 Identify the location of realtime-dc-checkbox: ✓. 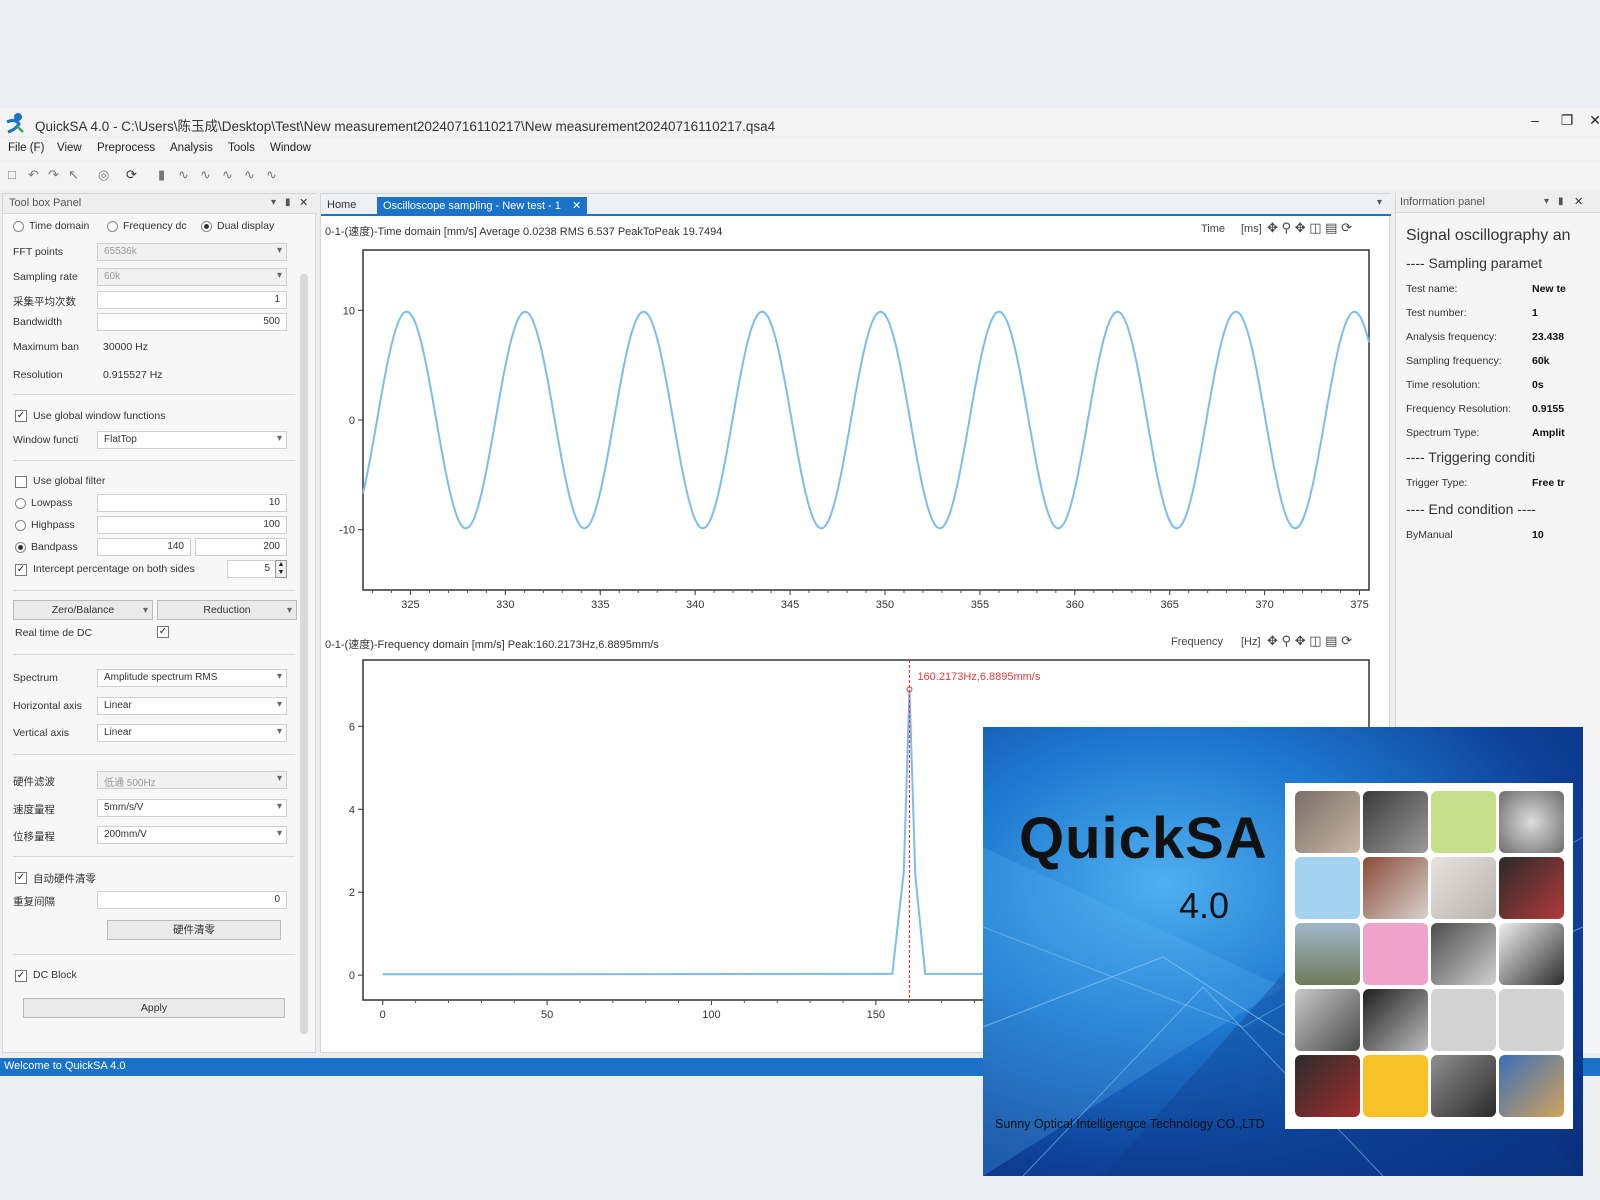
(163, 632).